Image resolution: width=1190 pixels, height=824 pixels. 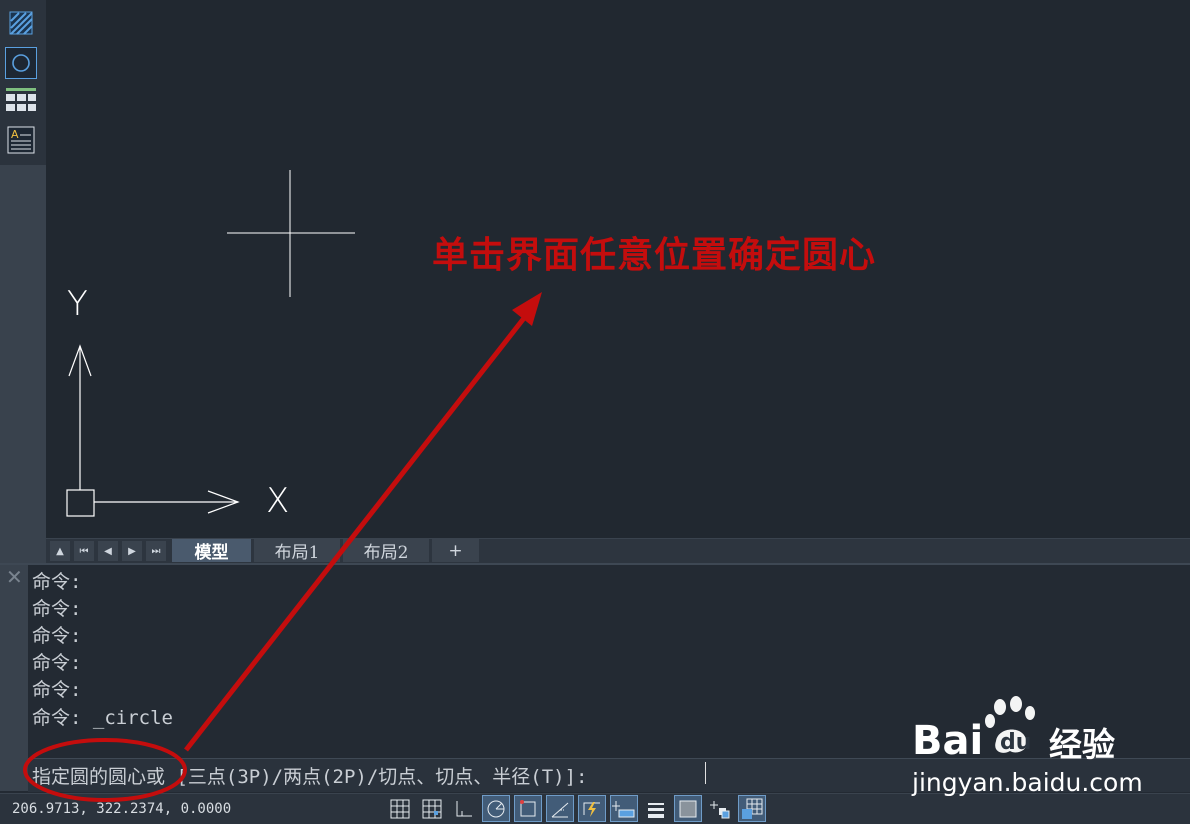 What do you see at coordinates (84, 551) in the screenshot?
I see `tabs-first-button: ⏮` at bounding box center [84, 551].